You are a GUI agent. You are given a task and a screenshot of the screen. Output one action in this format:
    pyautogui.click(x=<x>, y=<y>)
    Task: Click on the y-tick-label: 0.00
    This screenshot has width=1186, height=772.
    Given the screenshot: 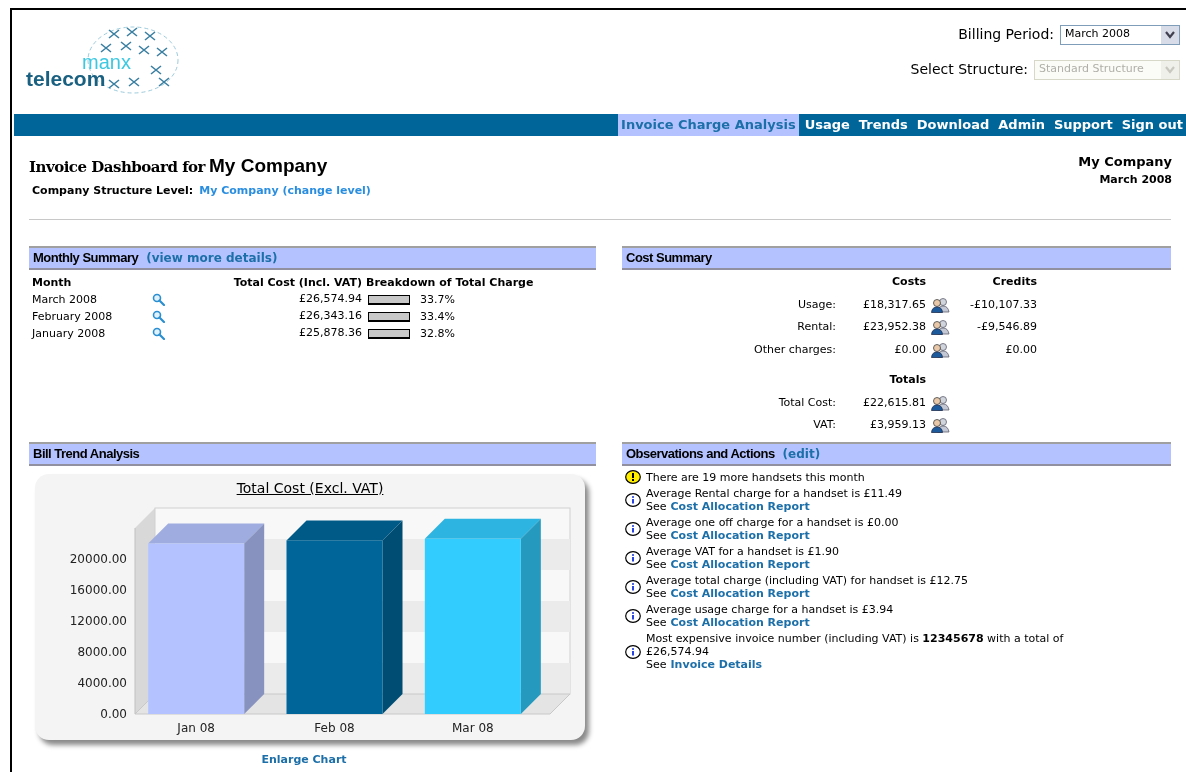 What is the action you would take?
    pyautogui.click(x=113, y=714)
    